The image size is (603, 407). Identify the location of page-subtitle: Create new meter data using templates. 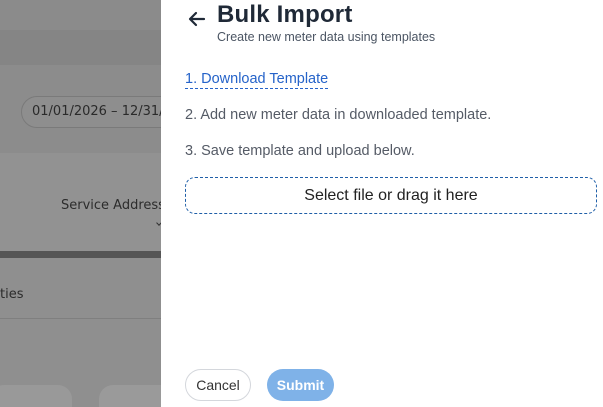
(326, 37).